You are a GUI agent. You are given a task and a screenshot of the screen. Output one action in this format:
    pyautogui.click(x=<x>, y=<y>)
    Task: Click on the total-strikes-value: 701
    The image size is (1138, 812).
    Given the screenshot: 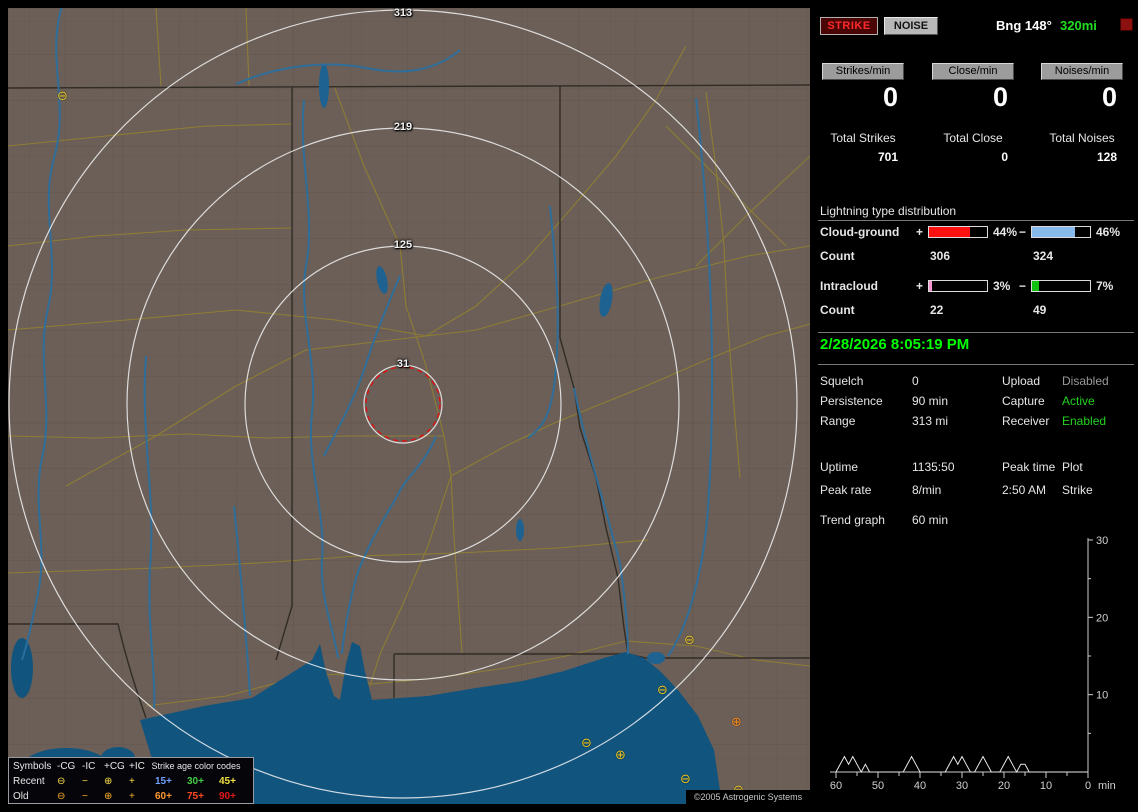 What is the action you would take?
    pyautogui.click(x=887, y=157)
    